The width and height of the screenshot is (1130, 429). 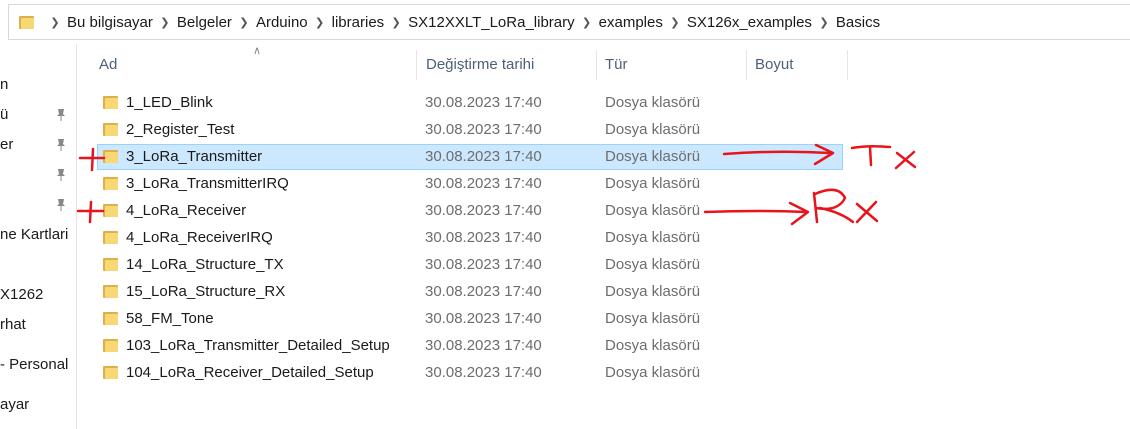 I want to click on file-name: 3_LoRa_Transmitter, so click(x=194, y=156).